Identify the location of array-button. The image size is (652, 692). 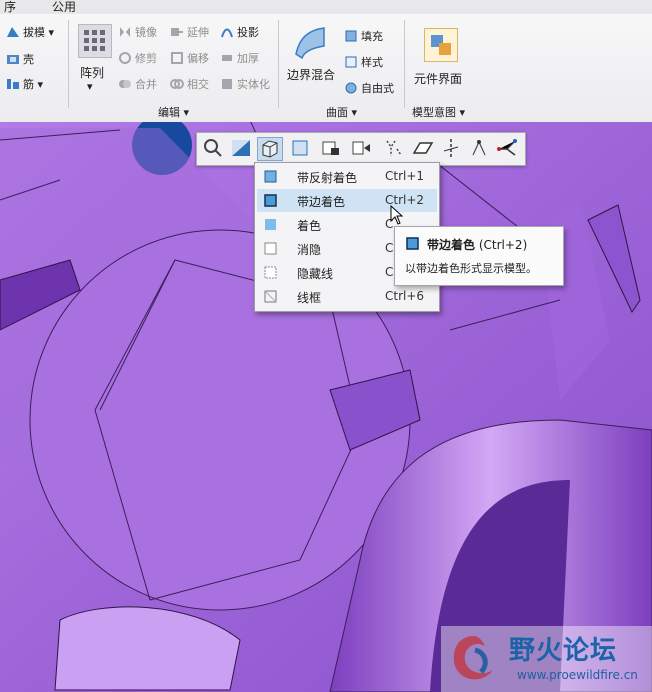
(95, 41).